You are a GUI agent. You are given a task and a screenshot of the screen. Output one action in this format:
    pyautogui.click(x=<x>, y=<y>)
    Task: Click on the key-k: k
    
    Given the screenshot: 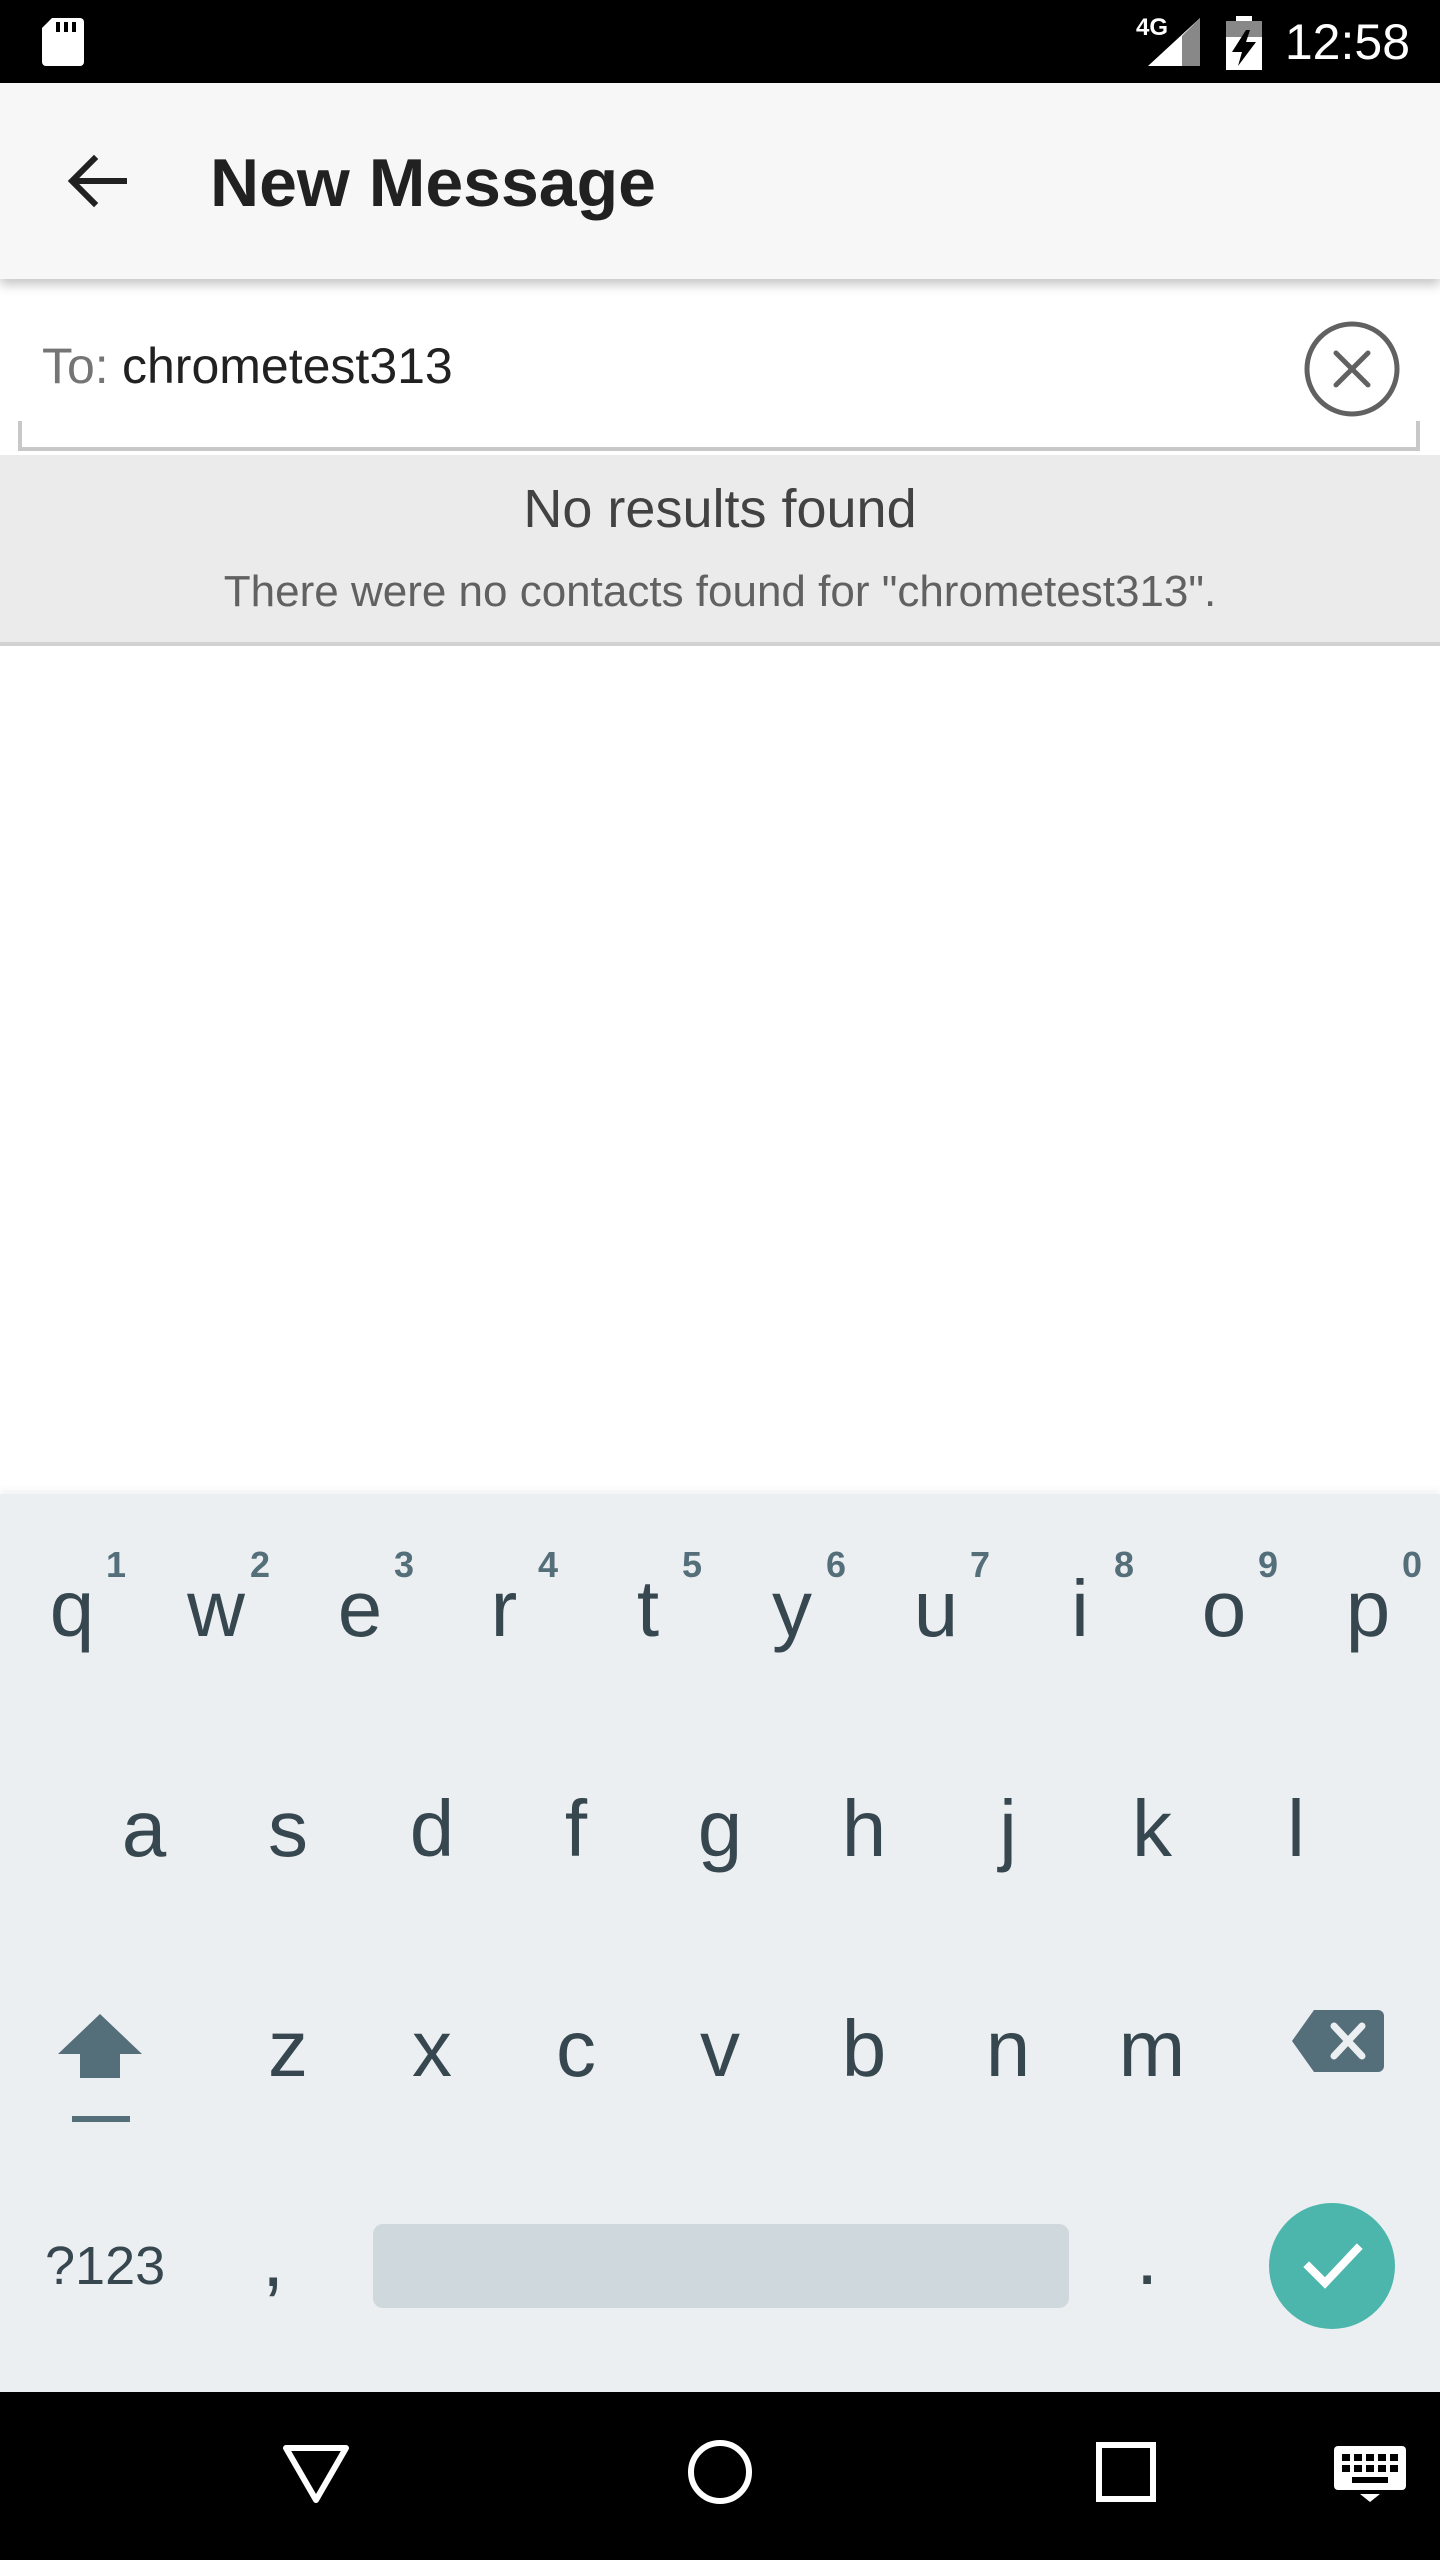 What is the action you would take?
    pyautogui.click(x=1152, y=1834)
    